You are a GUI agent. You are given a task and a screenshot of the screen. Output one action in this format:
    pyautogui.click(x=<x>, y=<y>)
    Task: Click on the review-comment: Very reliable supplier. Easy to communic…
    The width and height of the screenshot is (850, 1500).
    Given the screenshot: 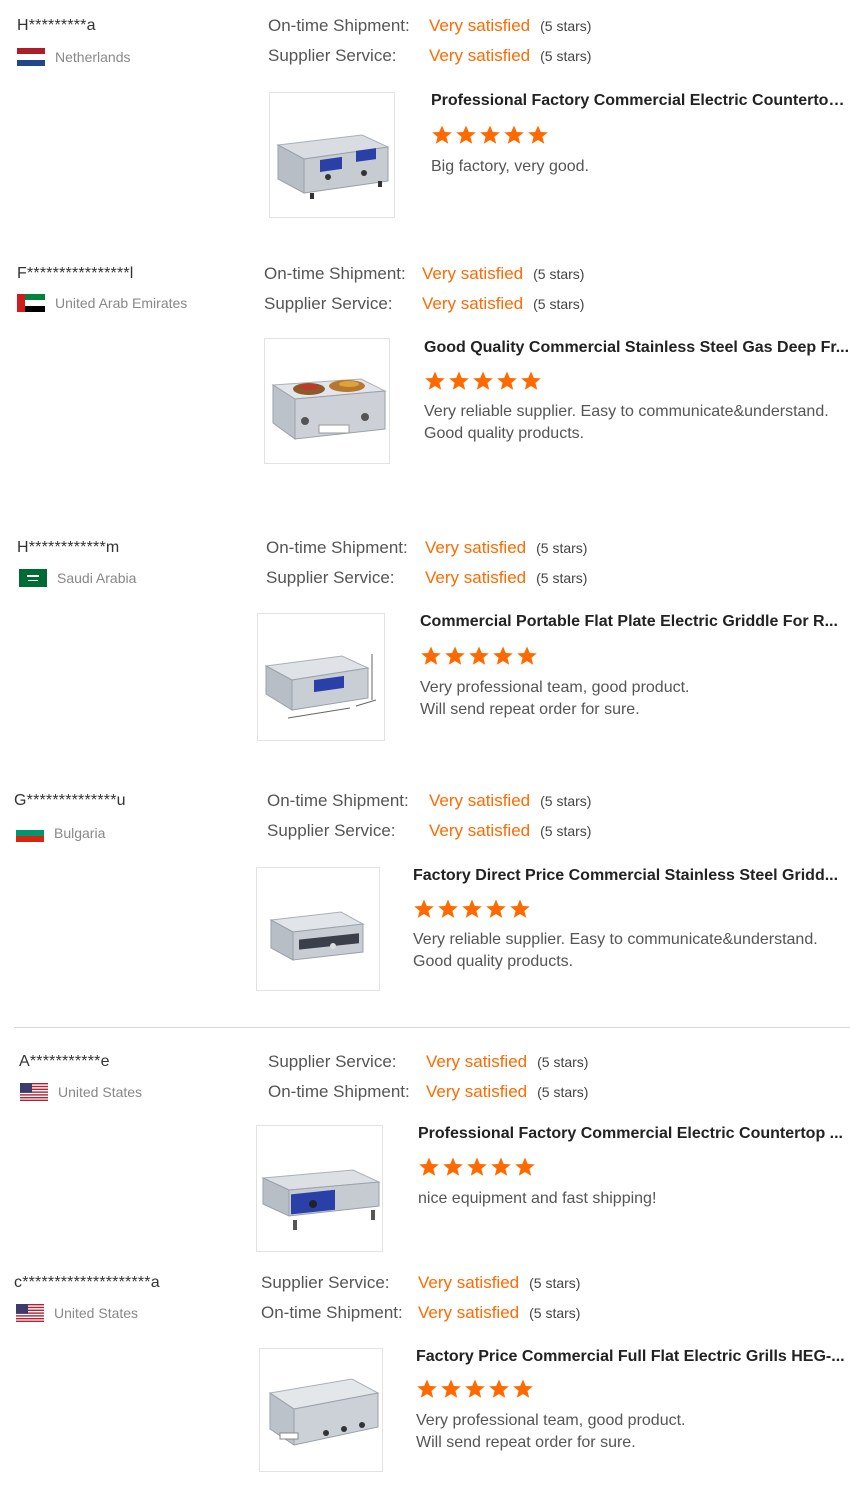 What is the action you would take?
    pyautogui.click(x=626, y=422)
    